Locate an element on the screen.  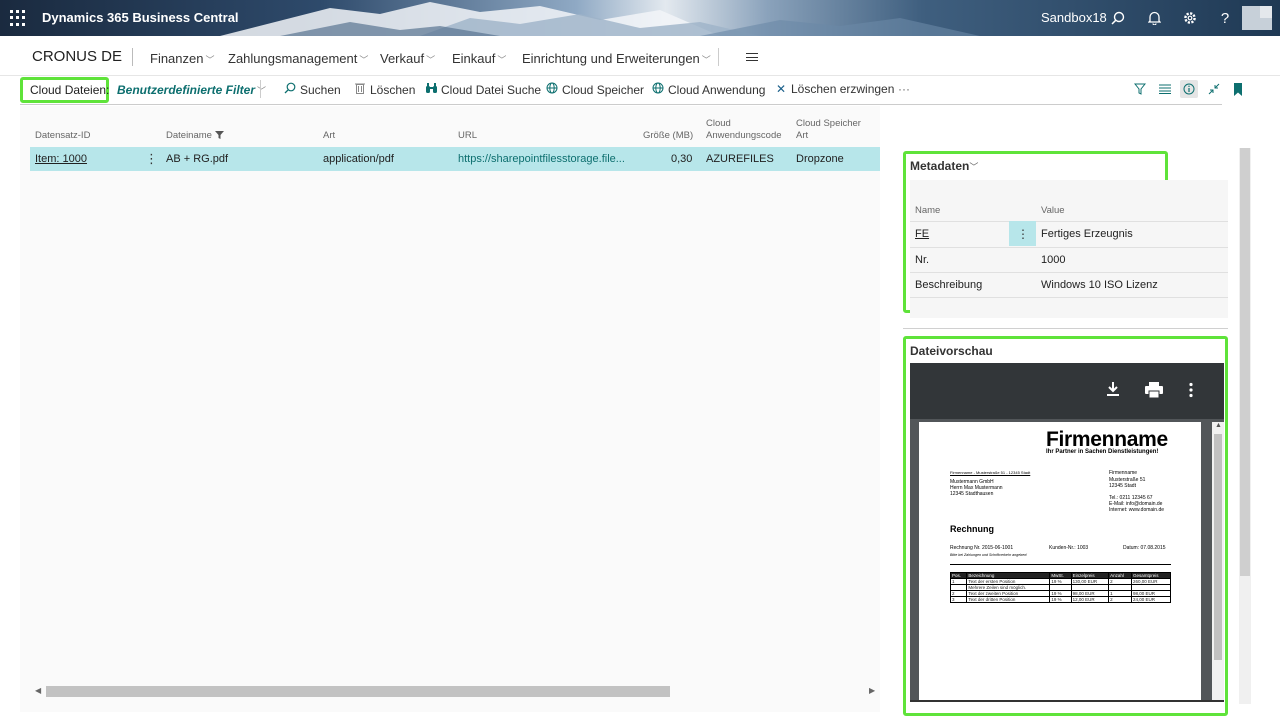
force-delete-button: ✕ Löschen erzwingen is located at coordinates (834, 89).